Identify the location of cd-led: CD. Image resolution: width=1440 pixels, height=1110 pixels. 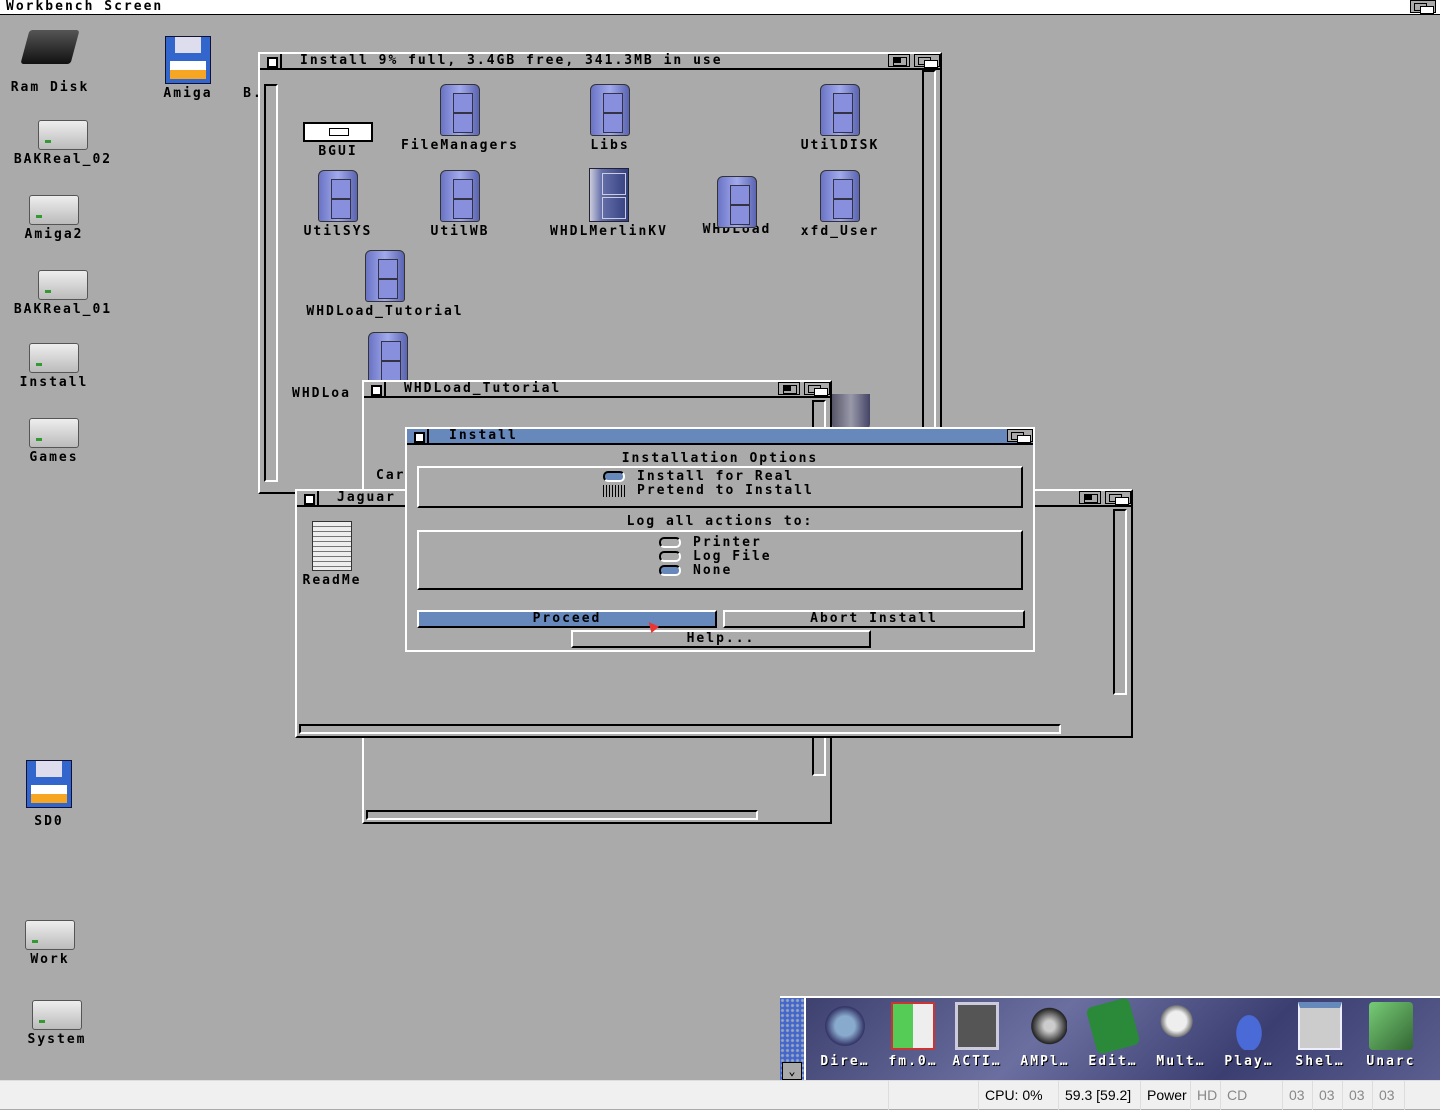
(1236, 1095).